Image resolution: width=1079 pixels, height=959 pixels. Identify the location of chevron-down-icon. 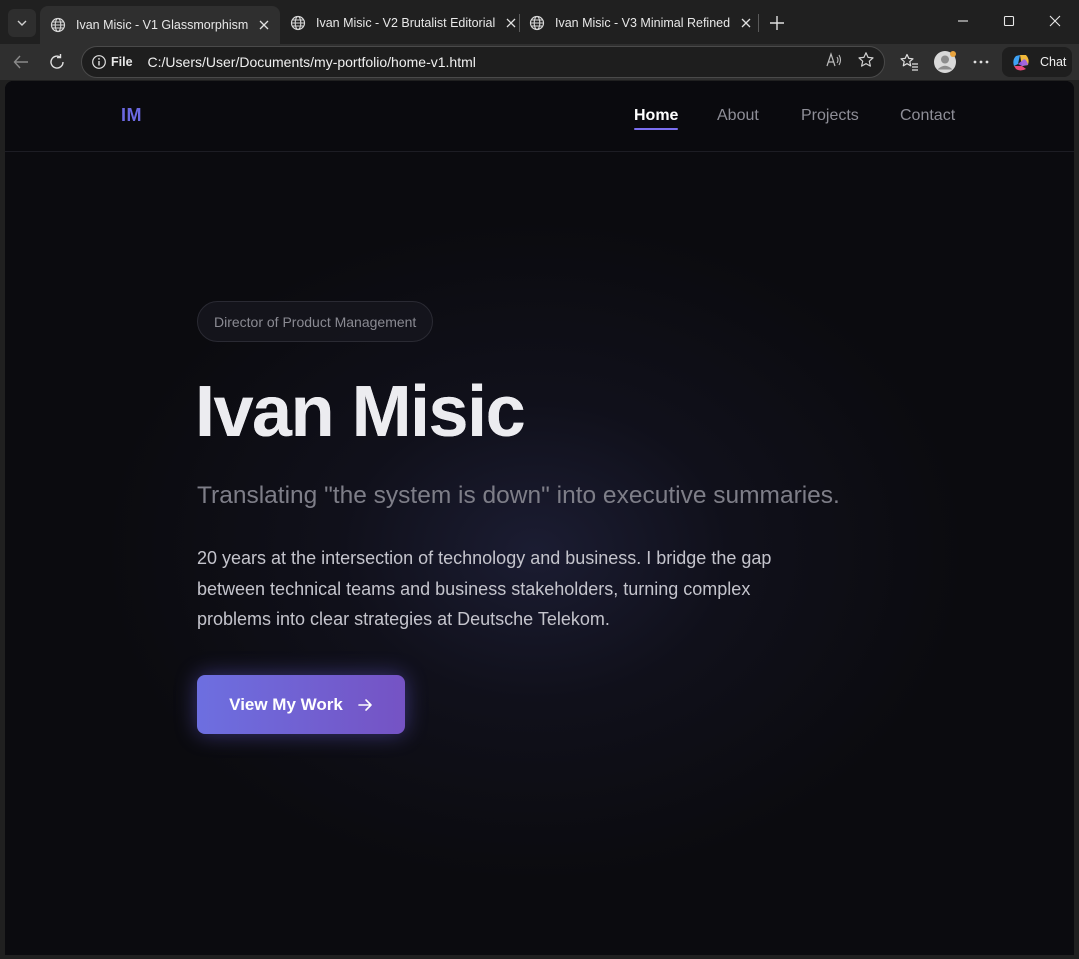
(22, 23).